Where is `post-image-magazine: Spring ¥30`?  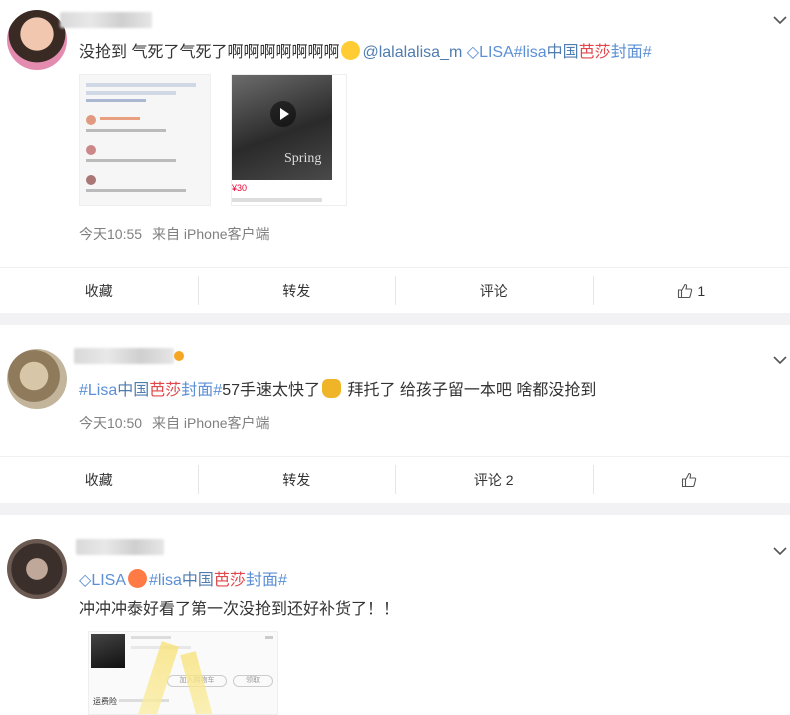
post-image-magazine: Spring ¥30 is located at coordinates (289, 140).